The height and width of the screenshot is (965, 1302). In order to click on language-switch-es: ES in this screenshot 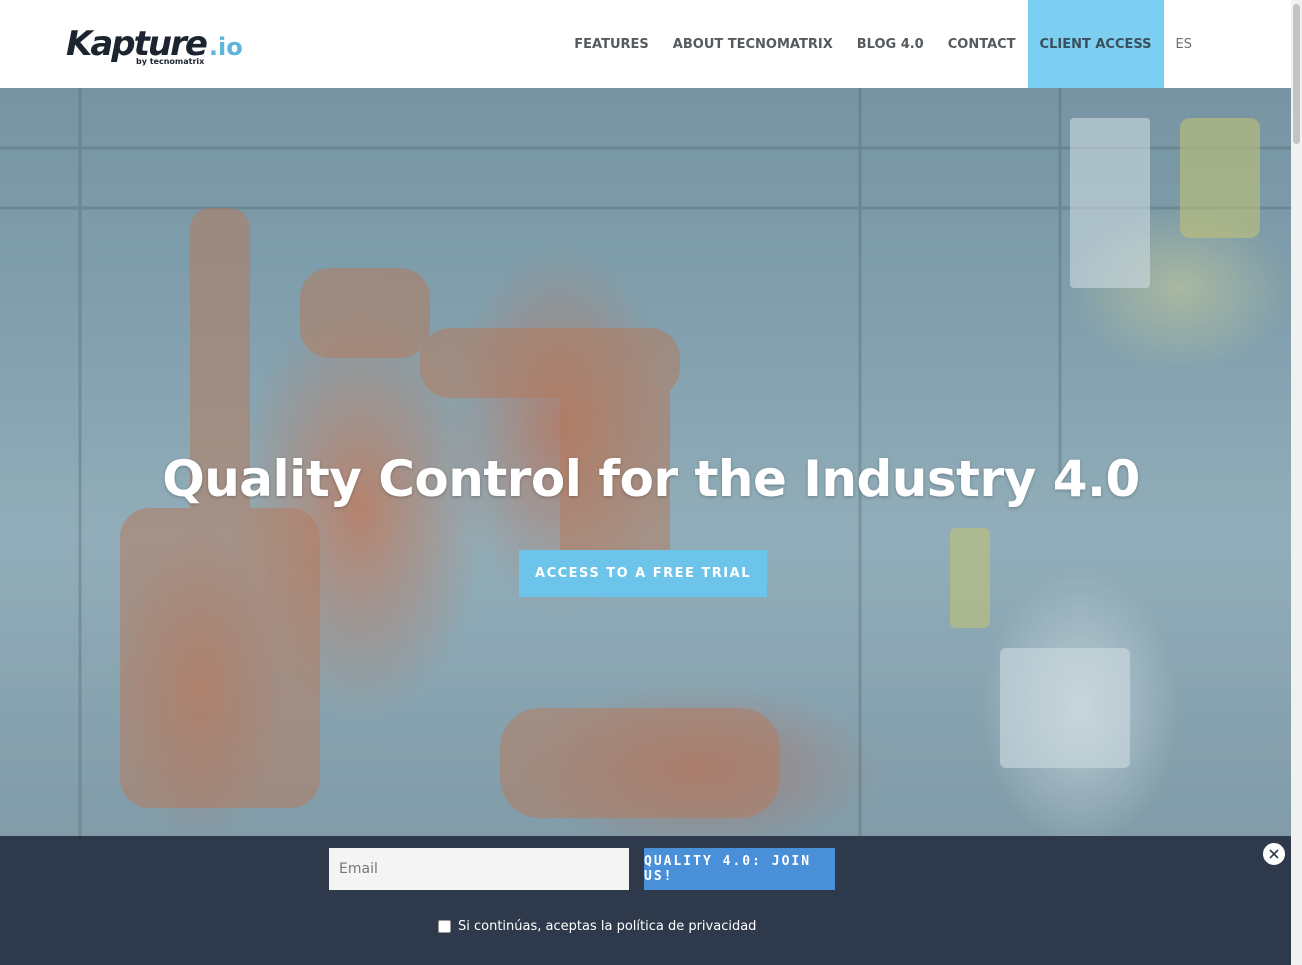, I will do `click(1184, 44)`.